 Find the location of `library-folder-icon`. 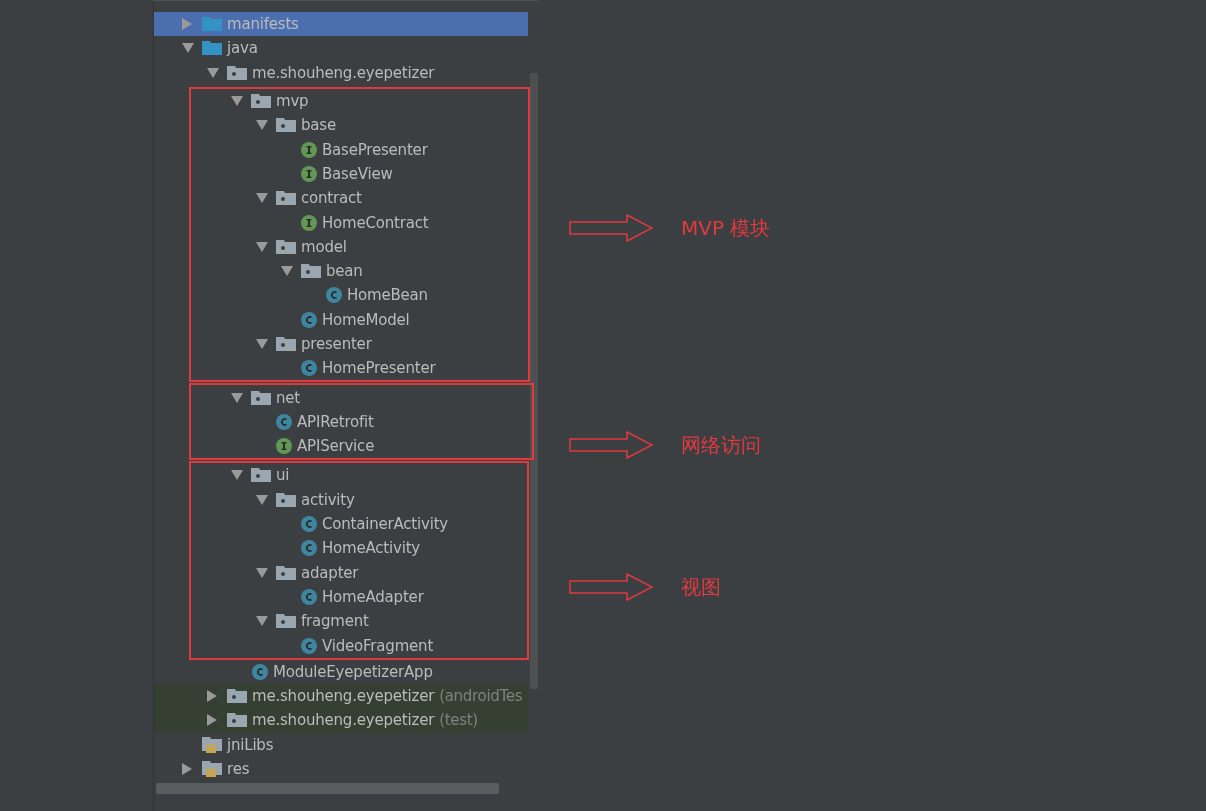

library-folder-icon is located at coordinates (212, 744).